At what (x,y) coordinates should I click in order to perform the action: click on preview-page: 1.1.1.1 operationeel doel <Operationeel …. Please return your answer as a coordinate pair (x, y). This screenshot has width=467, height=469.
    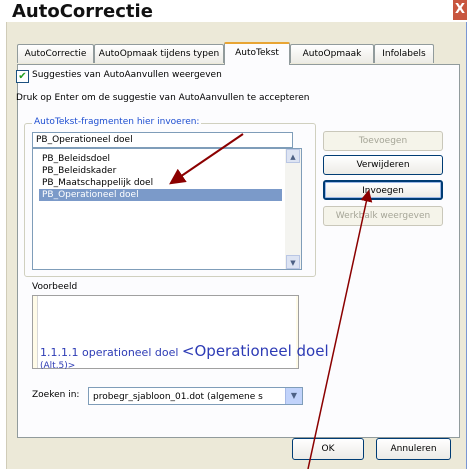
    Looking at the image, I should click on (183, 333).